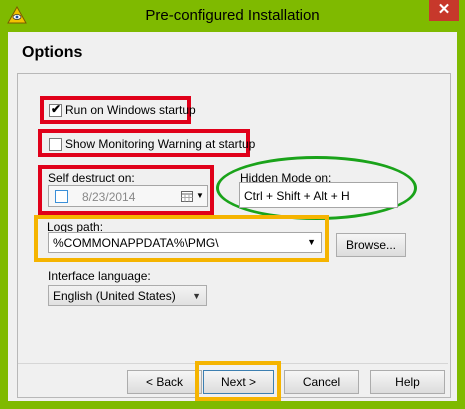 The width and height of the screenshot is (465, 409). I want to click on title-bar: Pre-configured Installation ✕, so click(232, 16).